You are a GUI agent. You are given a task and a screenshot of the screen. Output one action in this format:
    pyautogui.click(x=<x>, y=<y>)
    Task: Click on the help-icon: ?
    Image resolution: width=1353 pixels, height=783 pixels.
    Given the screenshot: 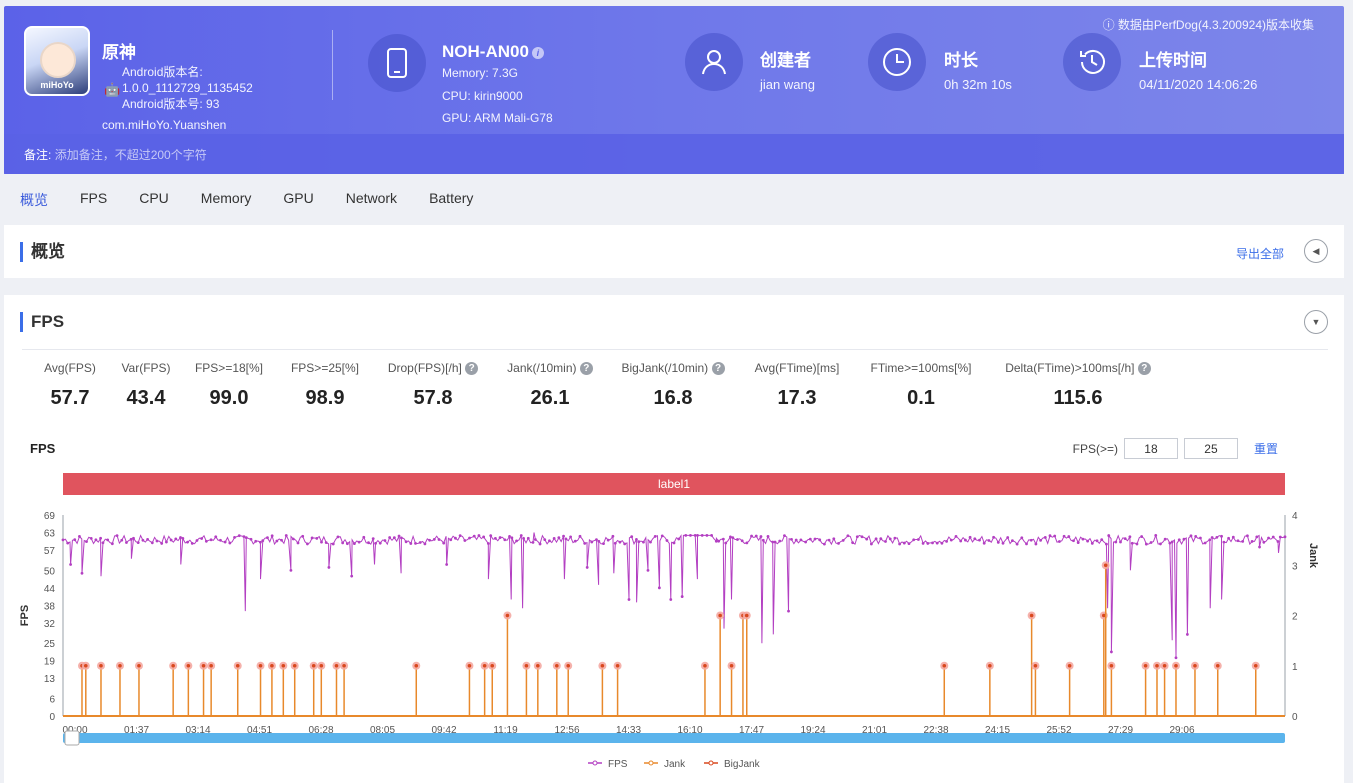 What is the action you would take?
    pyautogui.click(x=472, y=369)
    